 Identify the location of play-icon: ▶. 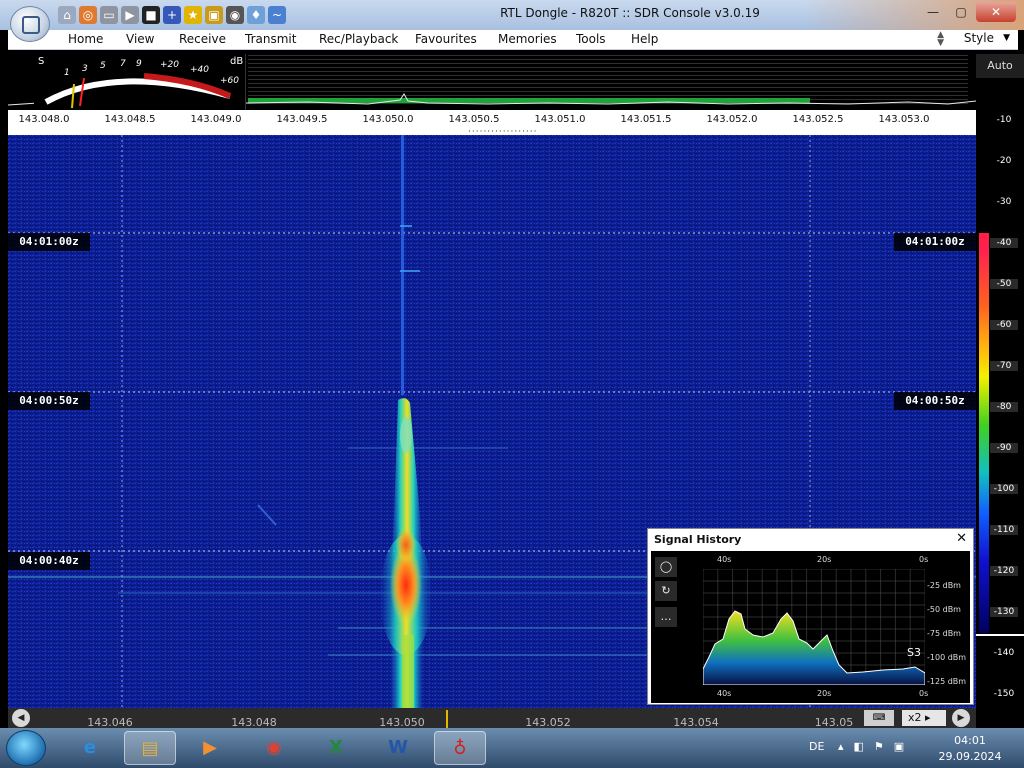
(130, 15).